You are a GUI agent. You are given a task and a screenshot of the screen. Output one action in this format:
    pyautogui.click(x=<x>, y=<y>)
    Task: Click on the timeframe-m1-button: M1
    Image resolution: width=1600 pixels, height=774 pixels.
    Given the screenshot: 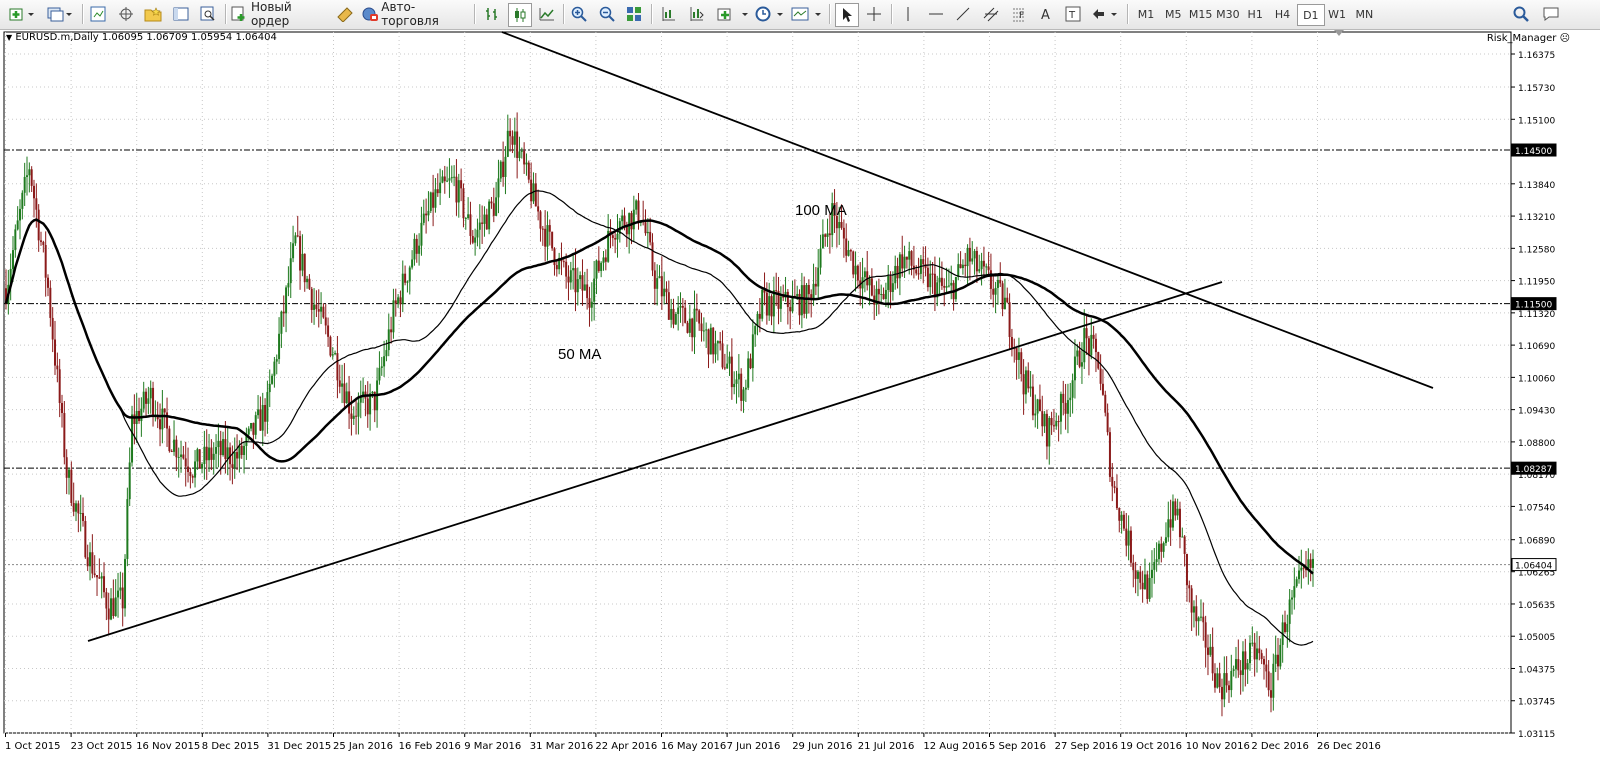 What is the action you would take?
    pyautogui.click(x=1146, y=14)
    